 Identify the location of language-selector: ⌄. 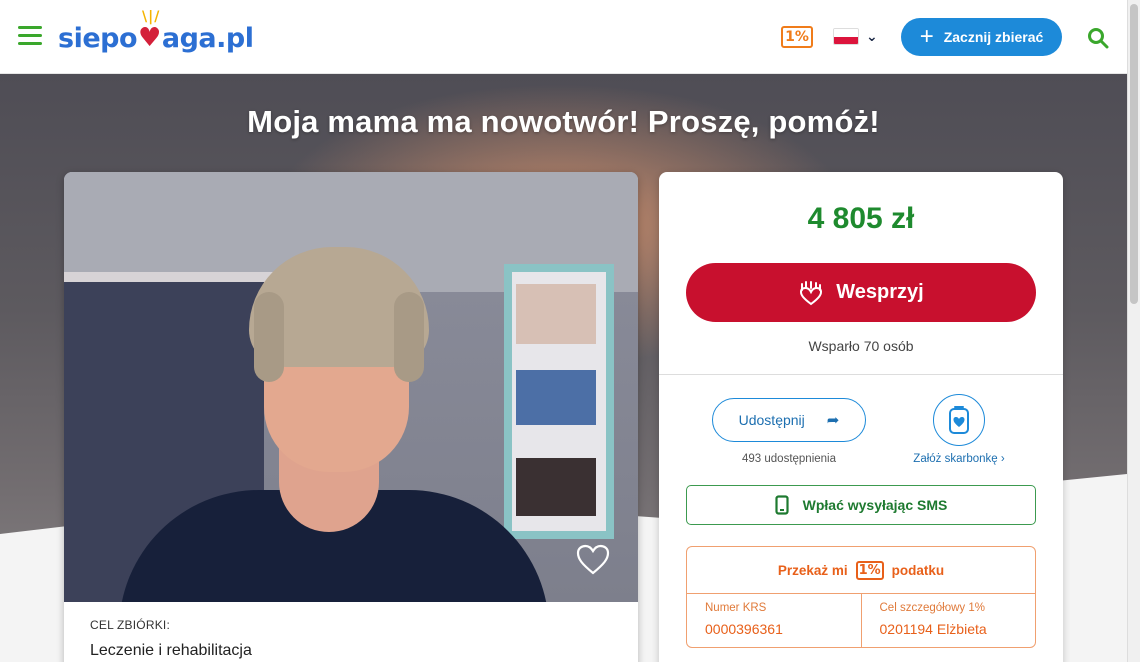
(855, 36).